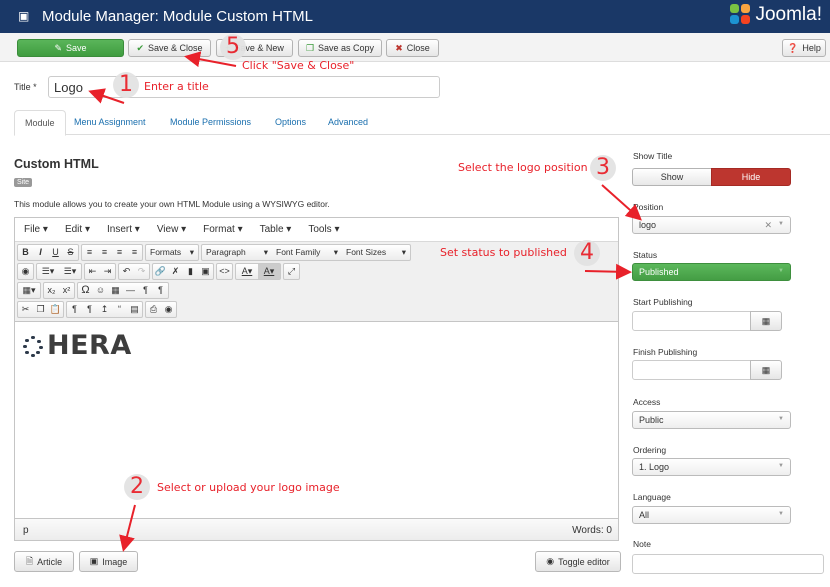 The image size is (830, 587). What do you see at coordinates (104, 309) in the screenshot?
I see `upload-icon: ↥` at bounding box center [104, 309].